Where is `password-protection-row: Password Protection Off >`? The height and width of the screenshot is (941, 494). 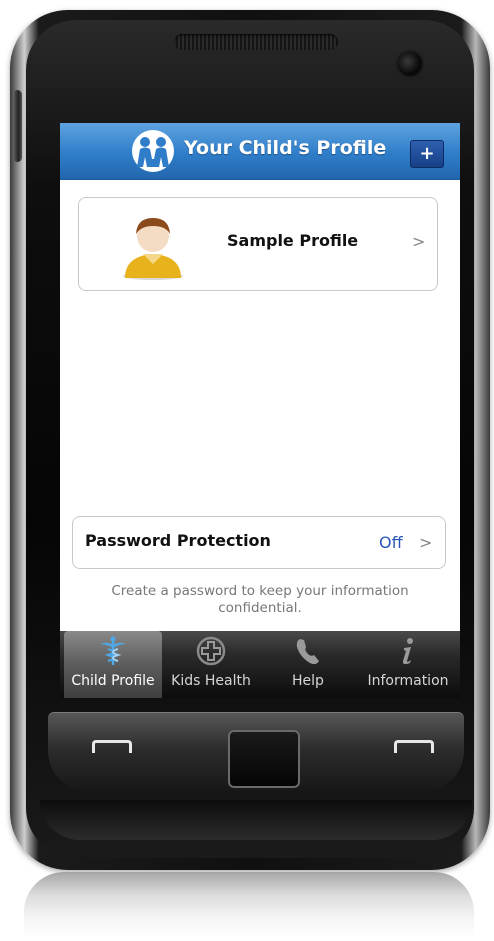 password-protection-row: Password Protection Off > is located at coordinates (259, 542).